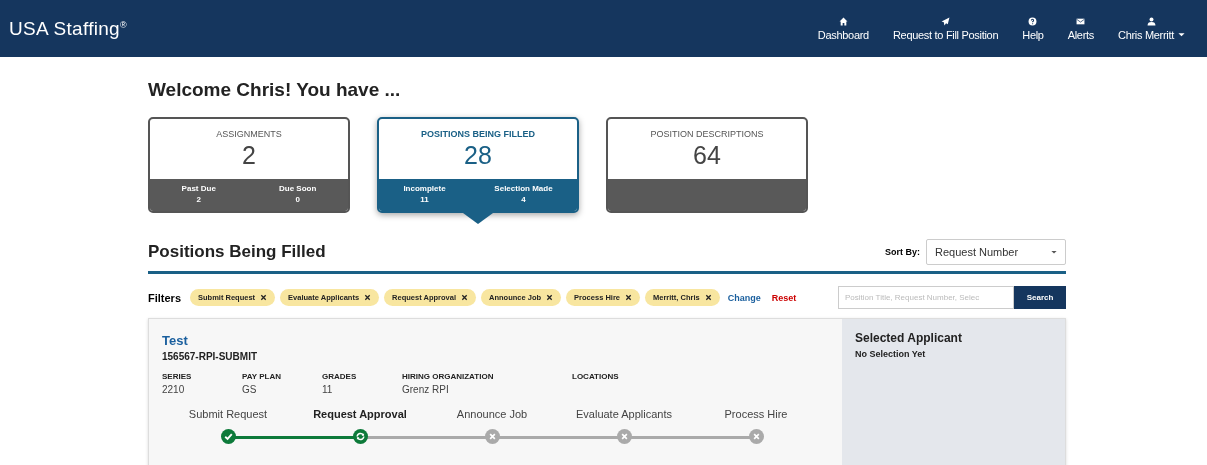 The width and height of the screenshot is (1207, 465). I want to click on help-icon, so click(1033, 21).